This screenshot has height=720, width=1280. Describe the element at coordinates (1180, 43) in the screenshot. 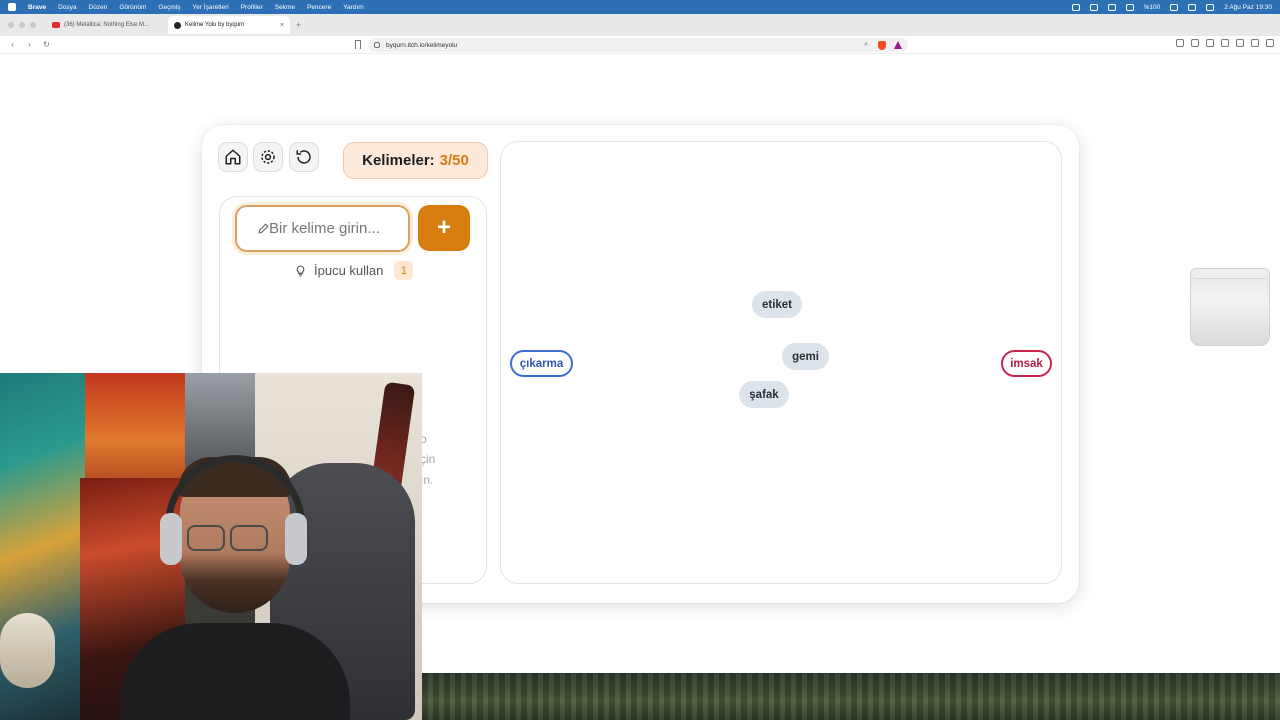

I see `extension-icon` at that location.